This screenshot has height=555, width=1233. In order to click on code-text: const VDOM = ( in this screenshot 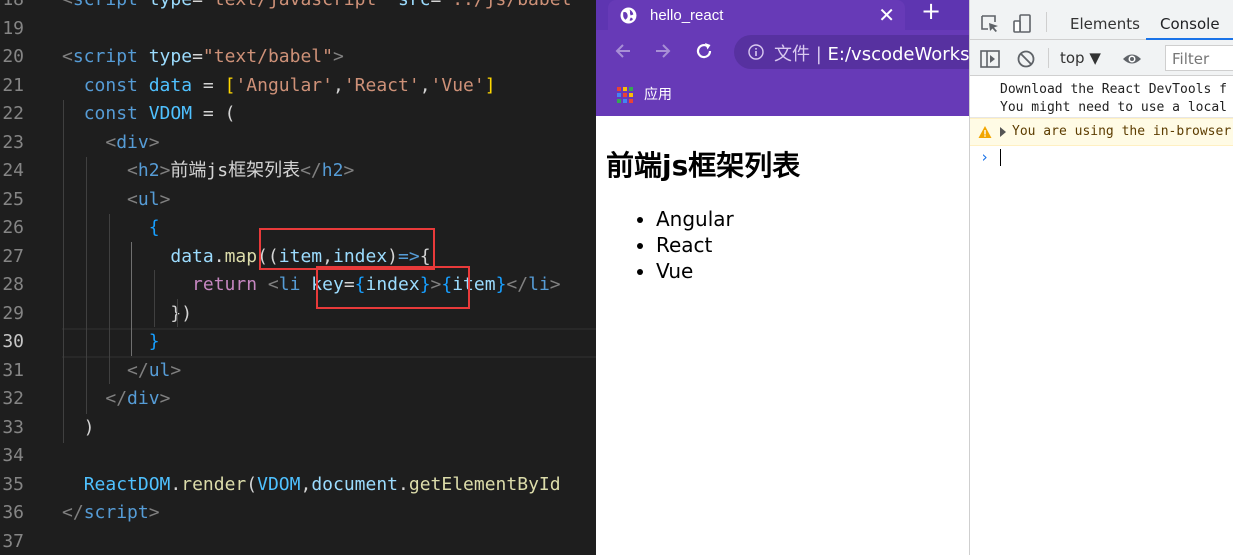, I will do `click(149, 114)`.